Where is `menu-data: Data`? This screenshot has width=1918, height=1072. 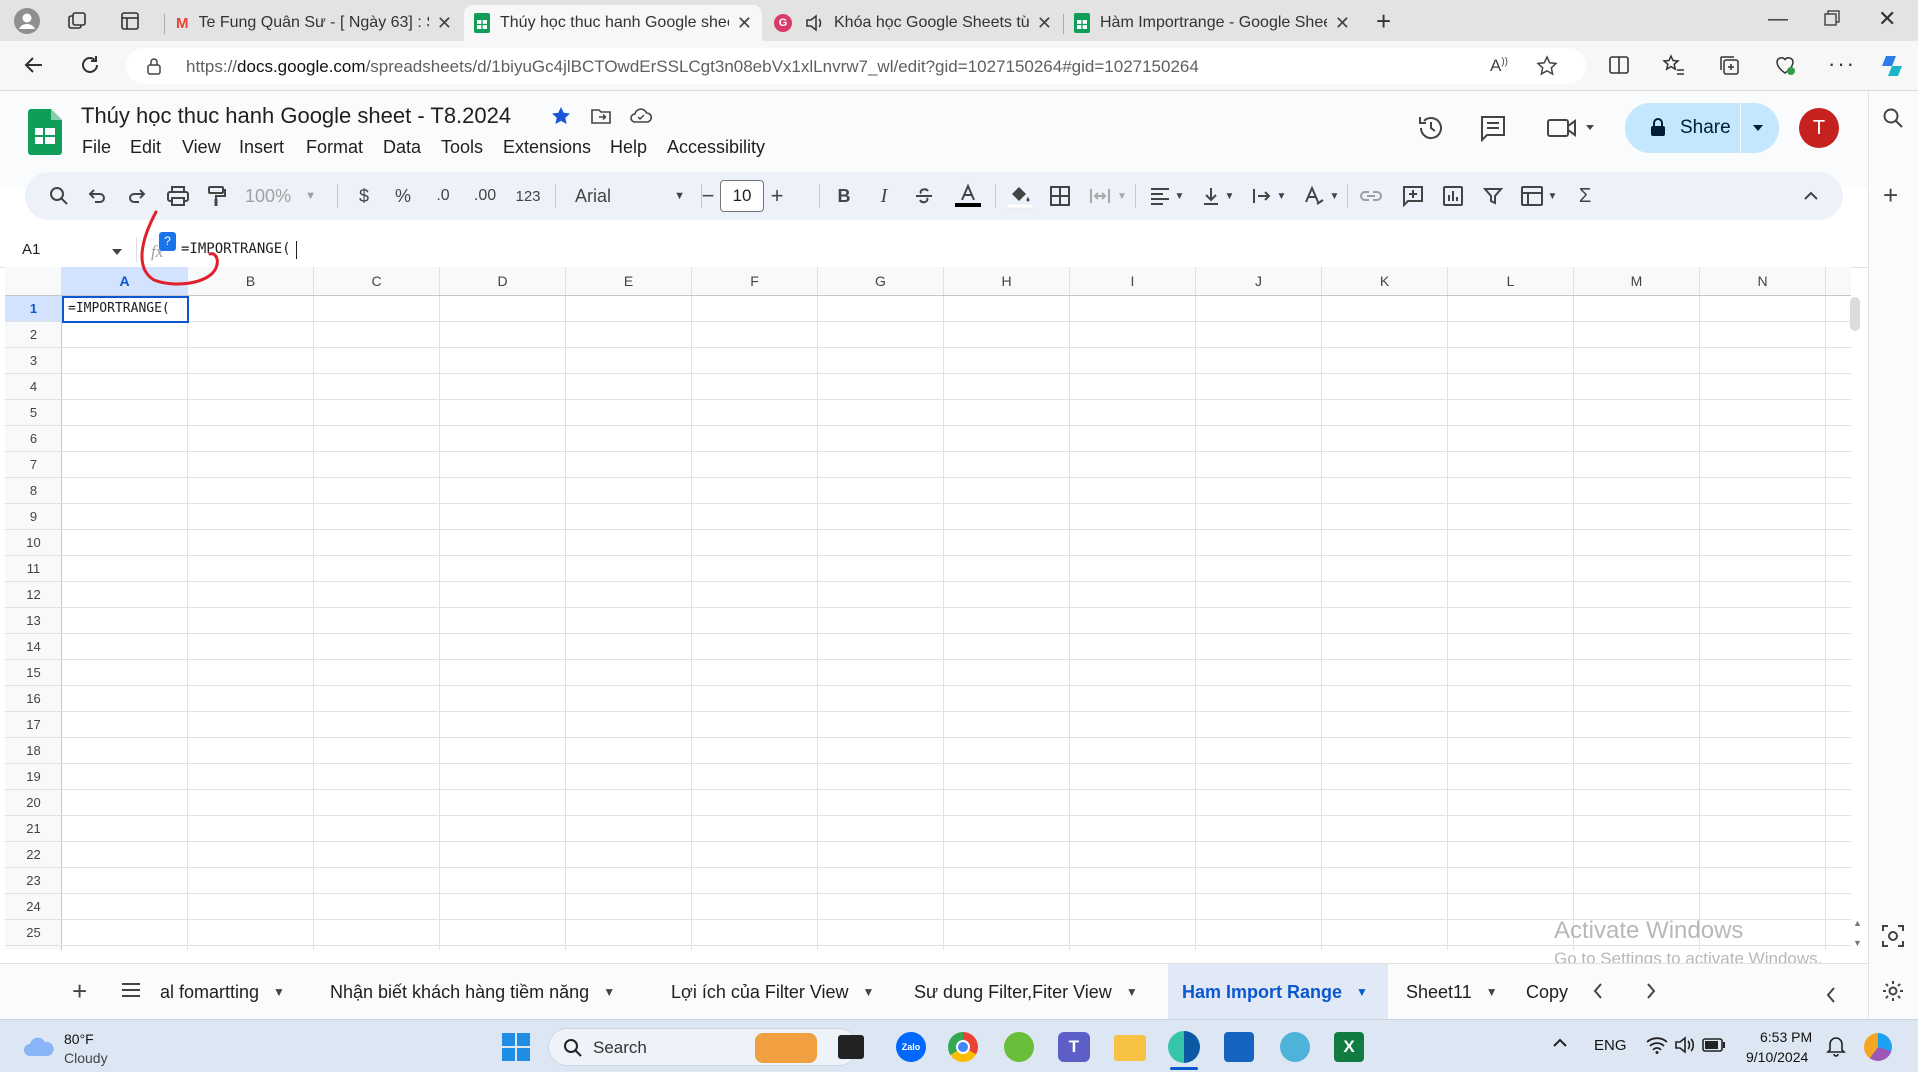
menu-data: Data is located at coordinates (402, 147).